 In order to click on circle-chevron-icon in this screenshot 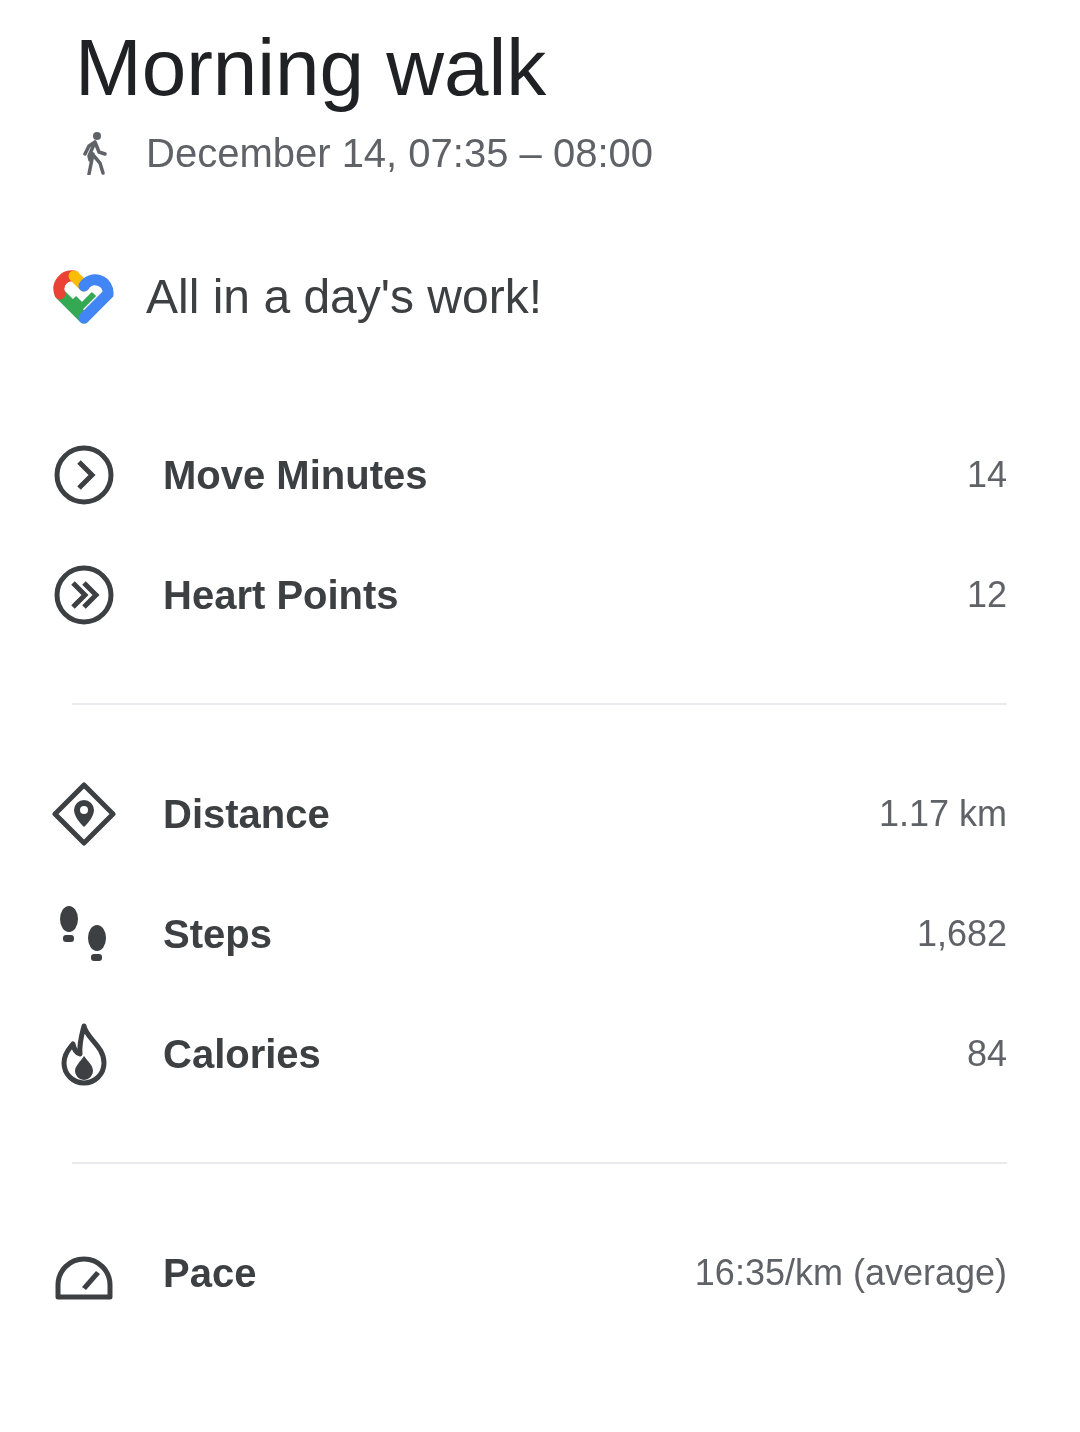, I will do `click(84, 475)`.